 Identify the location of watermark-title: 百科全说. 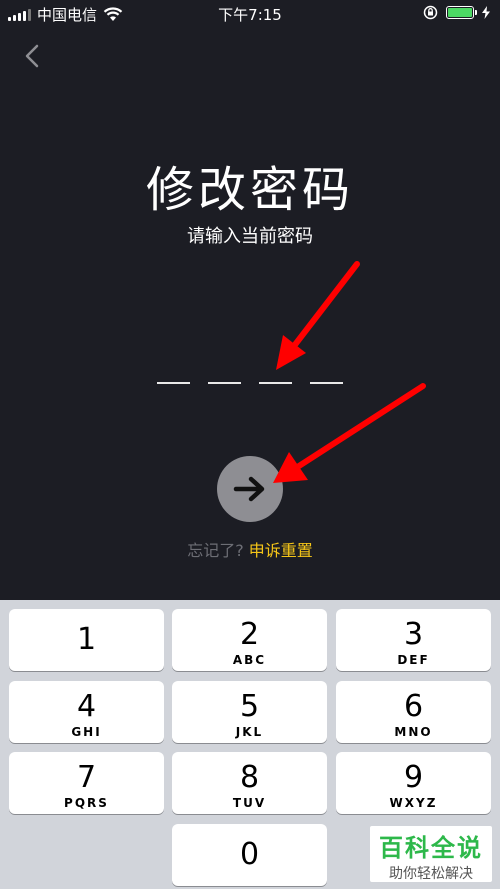
(431, 848).